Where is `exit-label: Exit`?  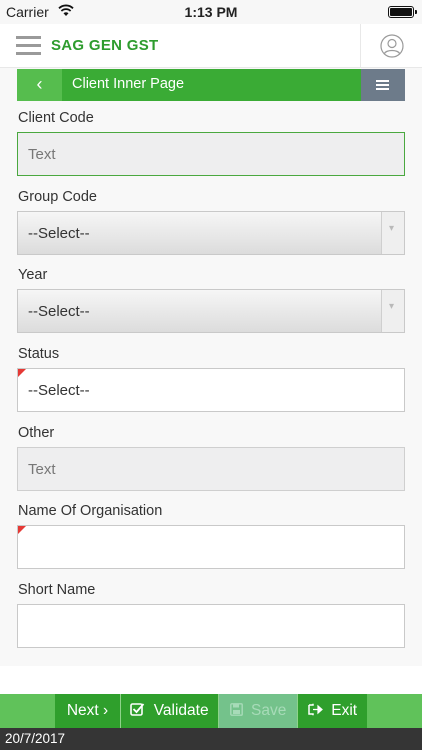 exit-label: Exit is located at coordinates (344, 710).